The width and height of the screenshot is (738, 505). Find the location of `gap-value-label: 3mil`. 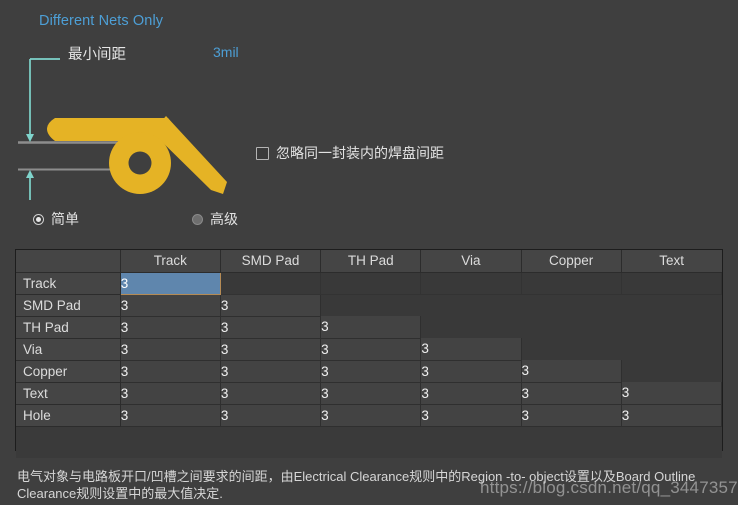

gap-value-label: 3mil is located at coordinates (226, 52).